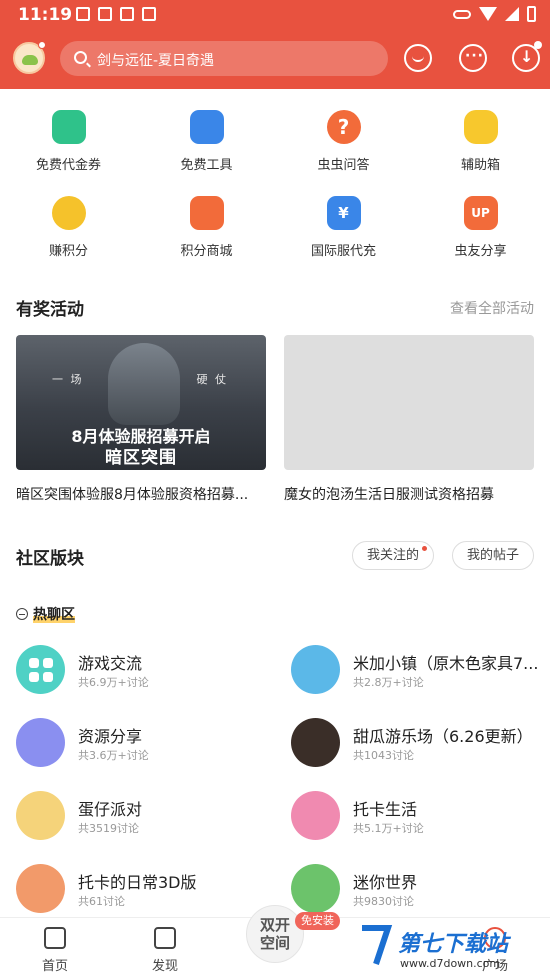  Describe the element at coordinates (377, 945) in the screenshot. I see `watermark-logo-icon` at that location.